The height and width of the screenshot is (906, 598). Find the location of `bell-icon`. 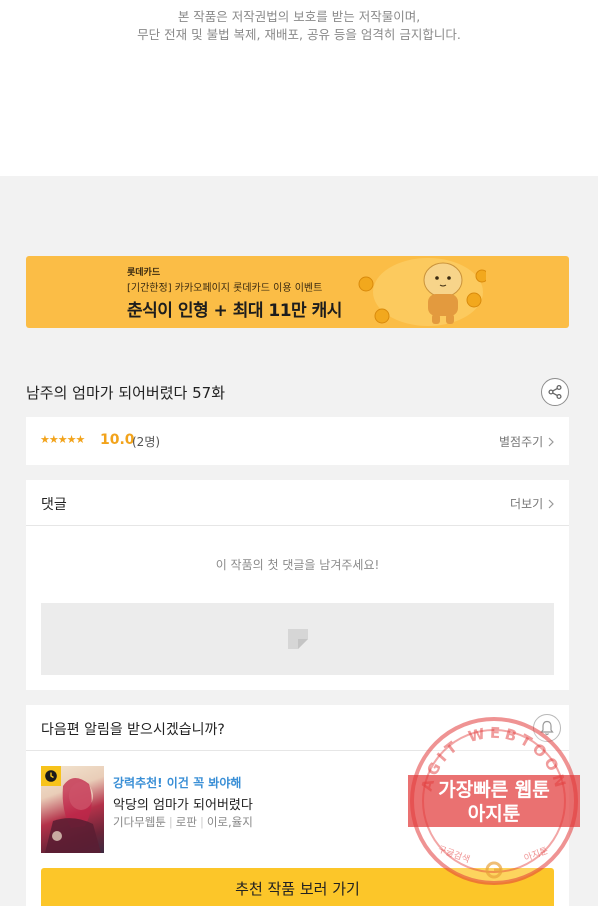

bell-icon is located at coordinates (547, 728).